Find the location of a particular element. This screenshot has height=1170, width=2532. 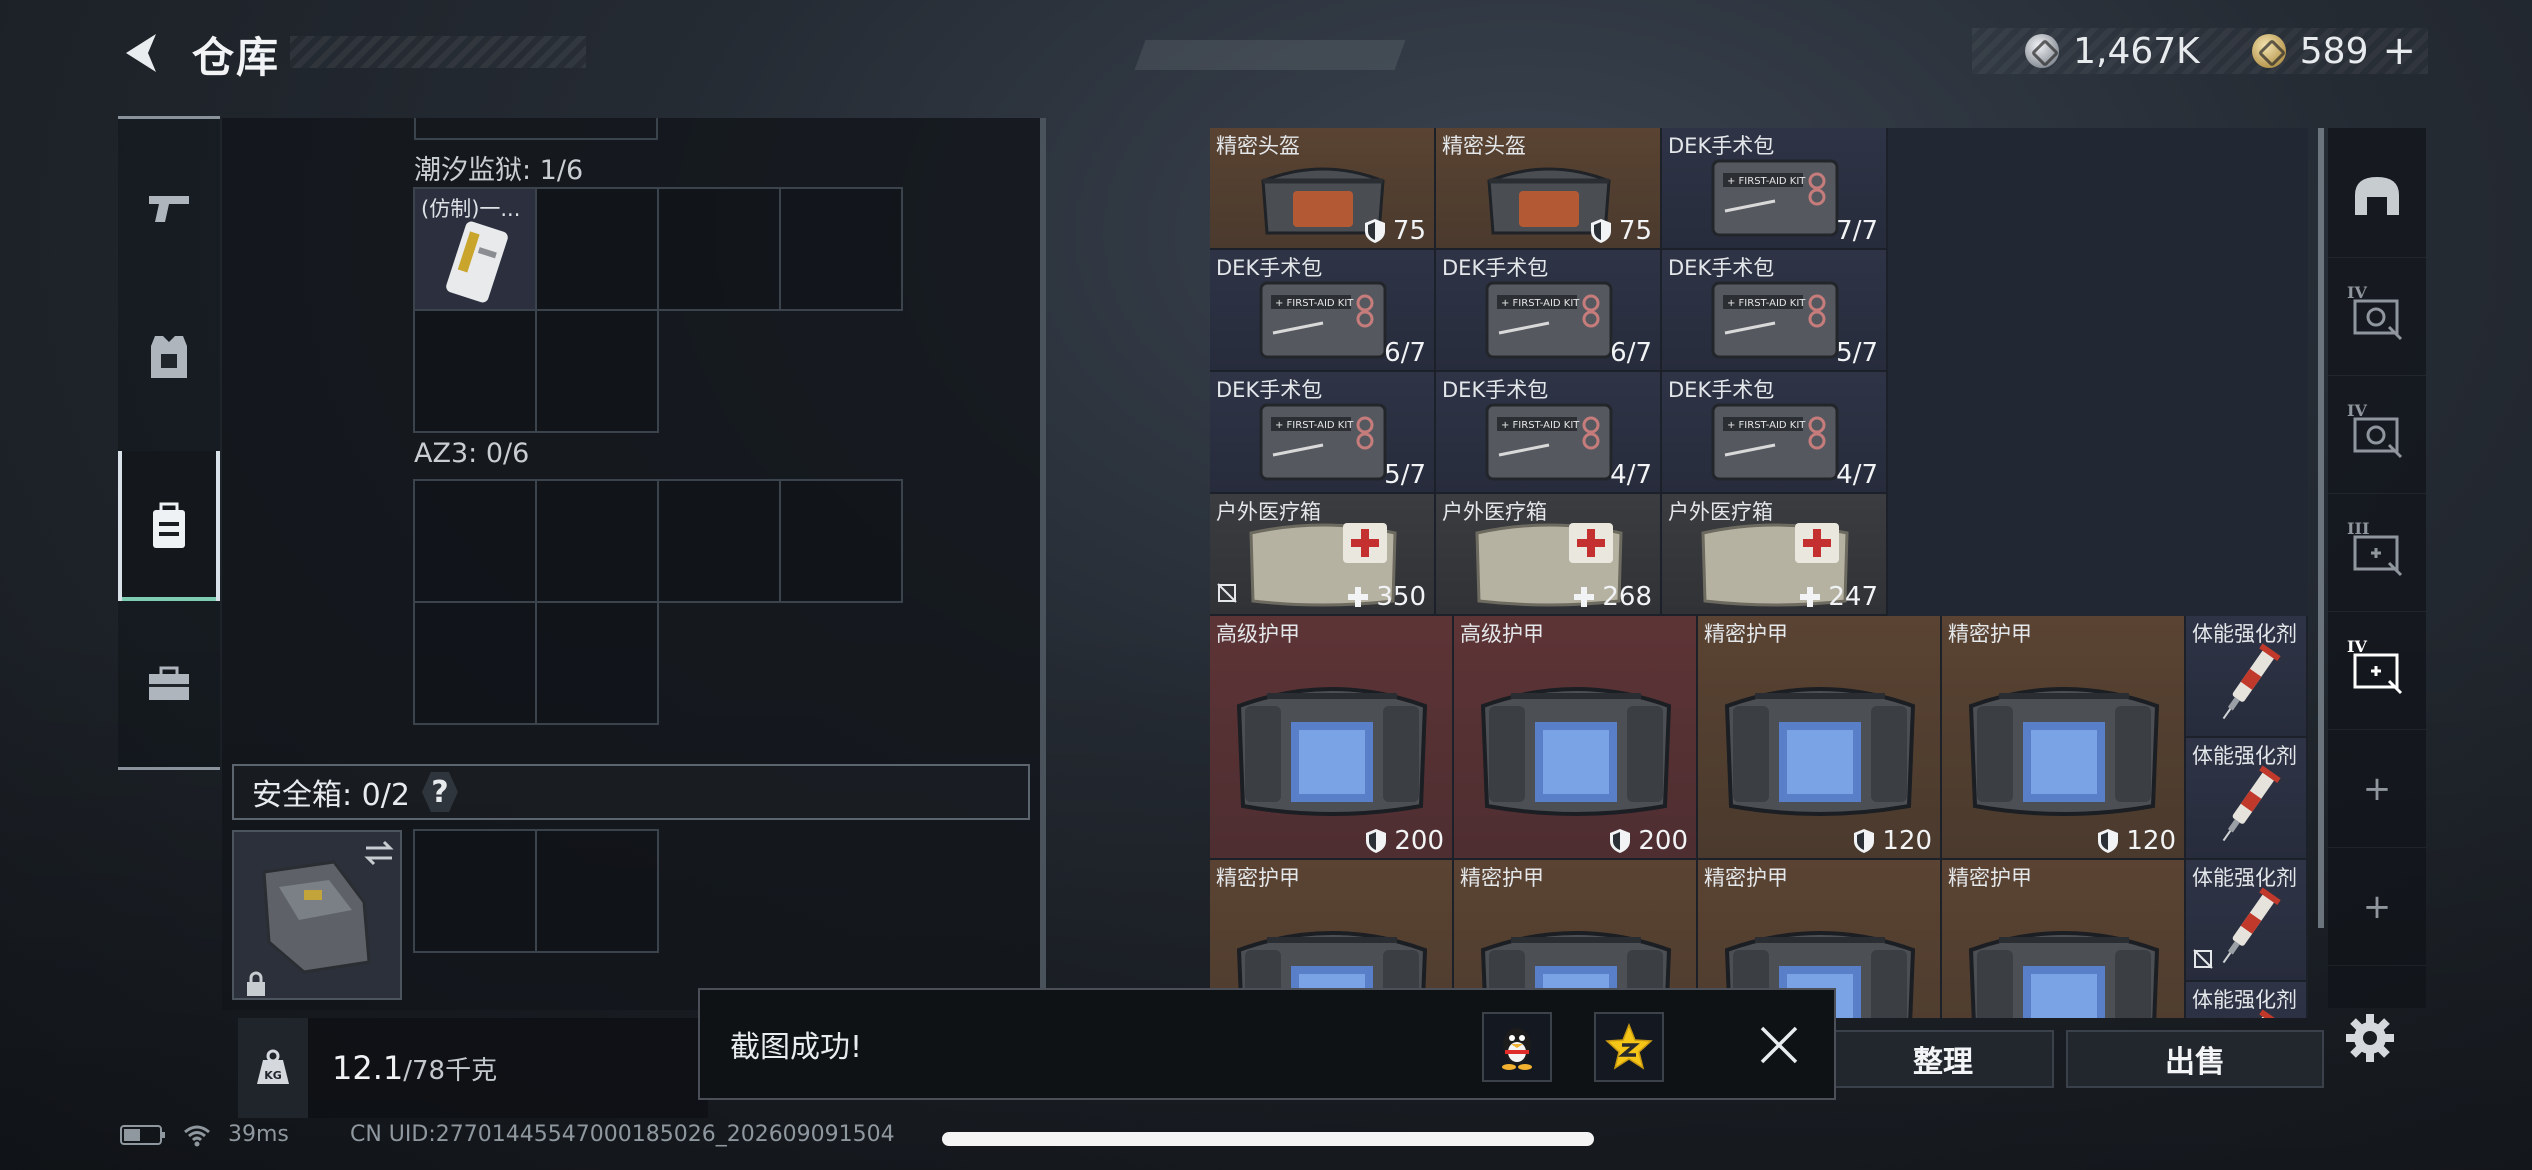

background-light-left is located at coordinates (1270, 55).